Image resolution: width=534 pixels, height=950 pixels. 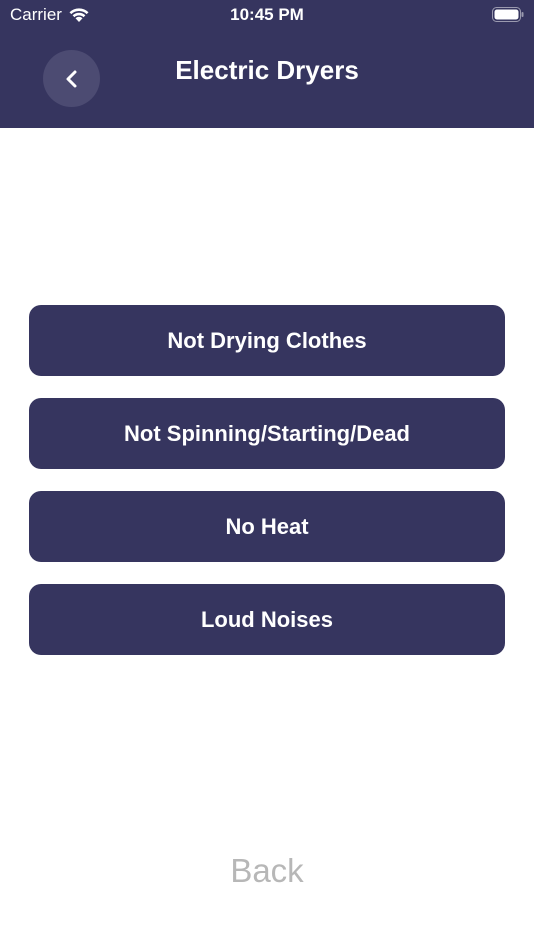 I want to click on not-drying-clothes-button: Not Drying Clothes, so click(x=267, y=340).